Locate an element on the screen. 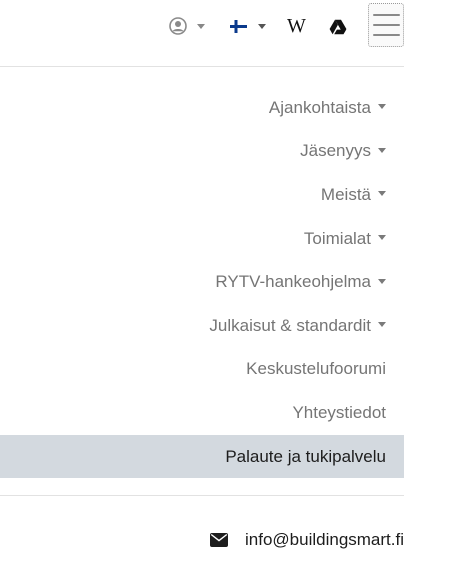 This screenshot has height=585, width=464. nav-item-palaute-ja-tukipalvelu: Palaute ja tukipalvelu is located at coordinates (202, 456).